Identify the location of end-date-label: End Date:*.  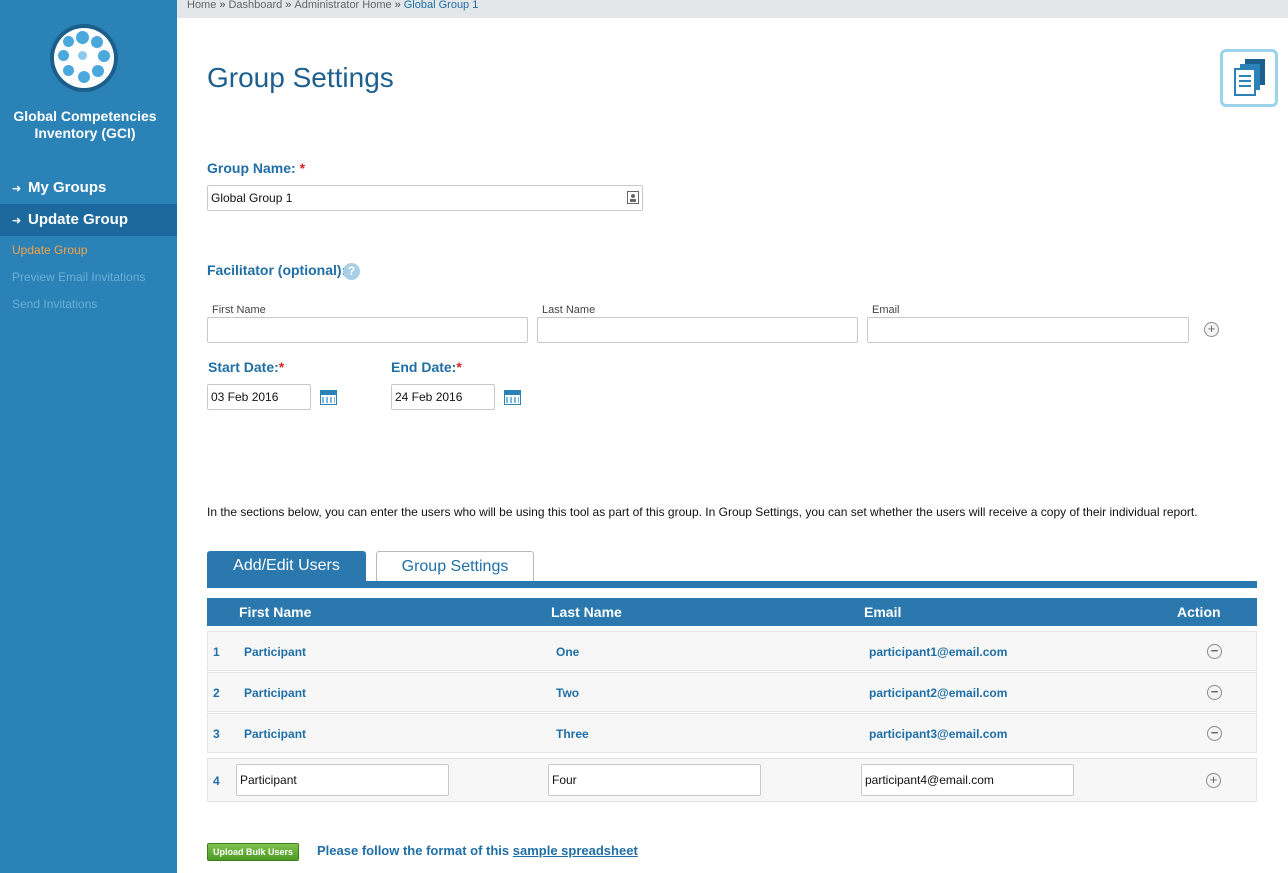
(426, 367).